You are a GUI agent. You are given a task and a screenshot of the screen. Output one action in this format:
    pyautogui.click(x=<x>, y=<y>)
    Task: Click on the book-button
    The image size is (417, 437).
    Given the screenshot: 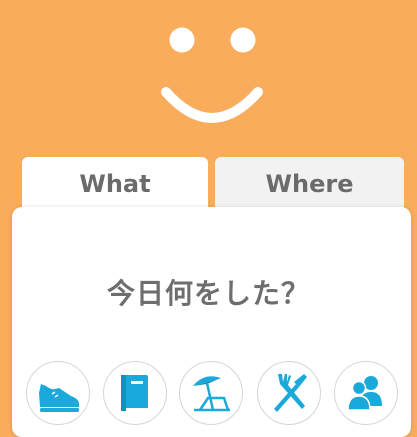 What is the action you would take?
    pyautogui.click(x=135, y=393)
    